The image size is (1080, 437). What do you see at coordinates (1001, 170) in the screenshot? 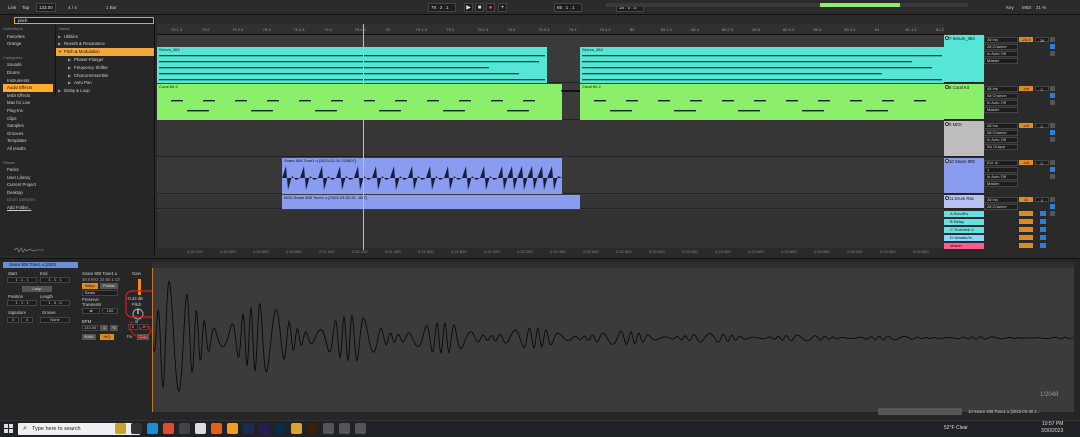
I see `channel-select: 1` at bounding box center [1001, 170].